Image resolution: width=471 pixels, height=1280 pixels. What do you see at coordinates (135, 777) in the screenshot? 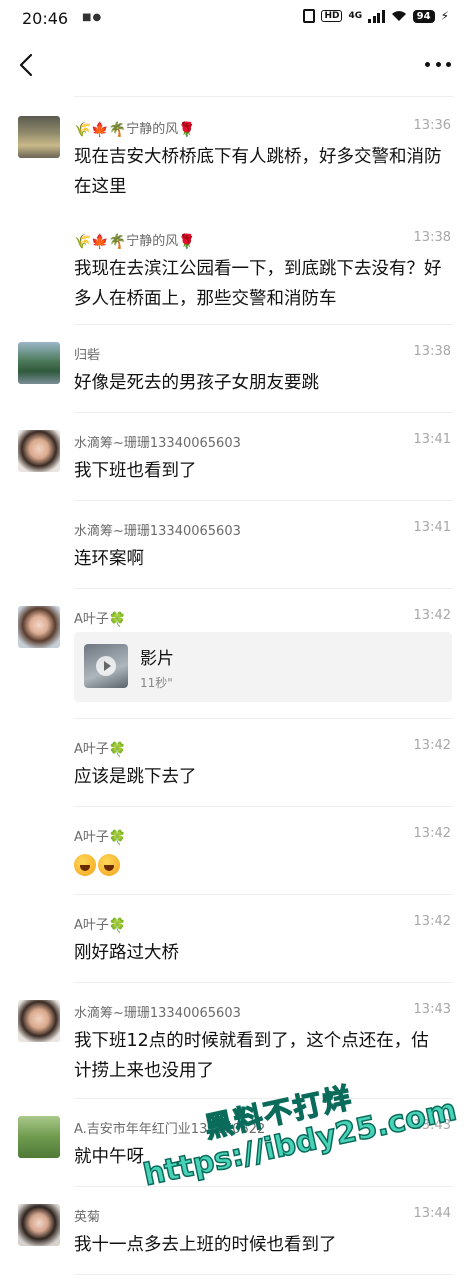
I see `comment-text: 应该是跳下去了` at bounding box center [135, 777].